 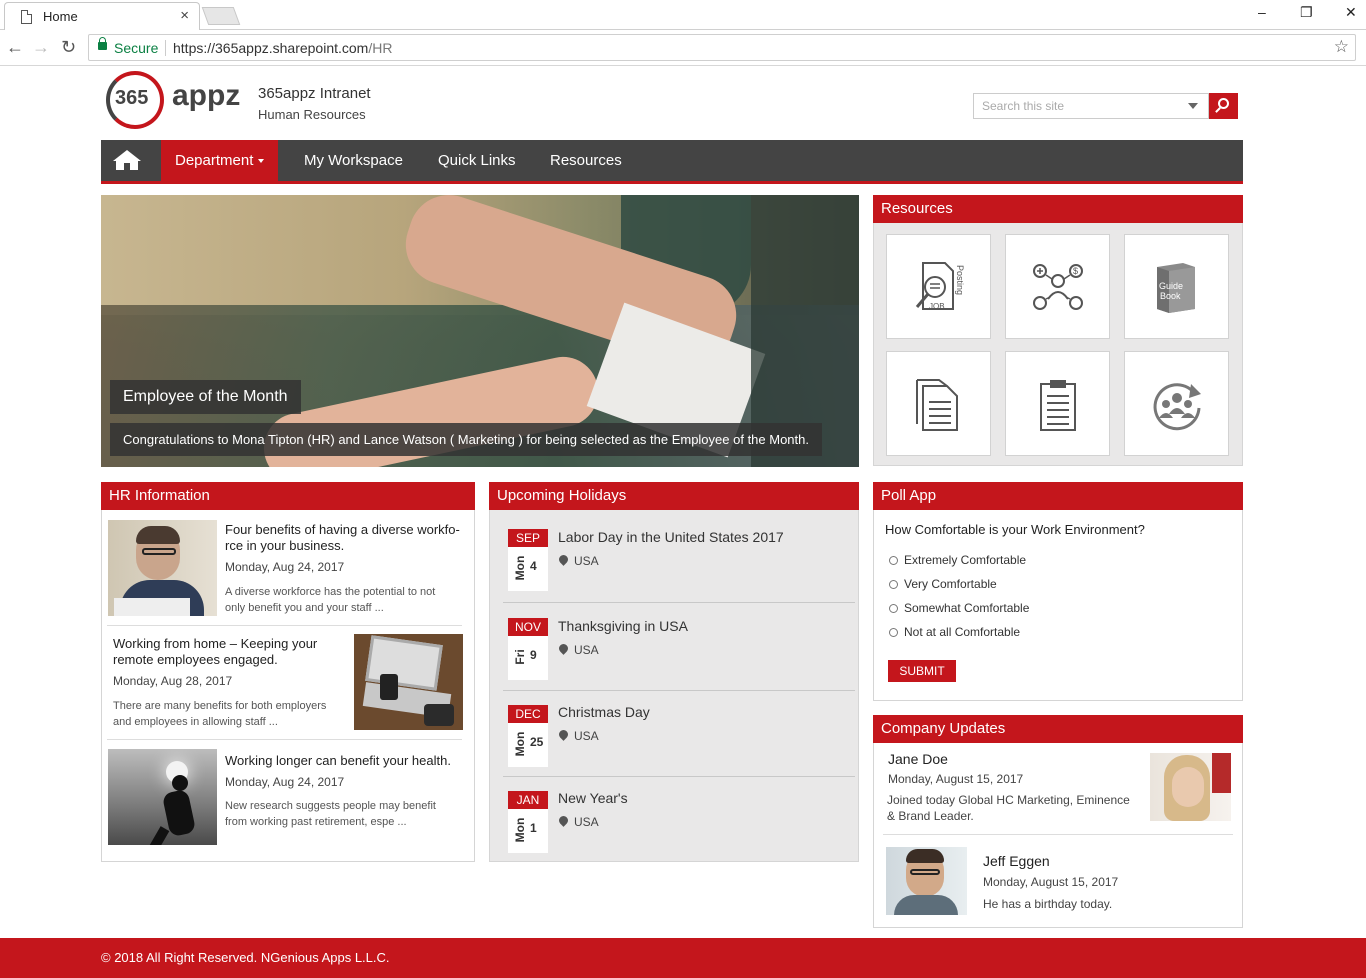 I want to click on update-divider, so click(x=1058, y=834).